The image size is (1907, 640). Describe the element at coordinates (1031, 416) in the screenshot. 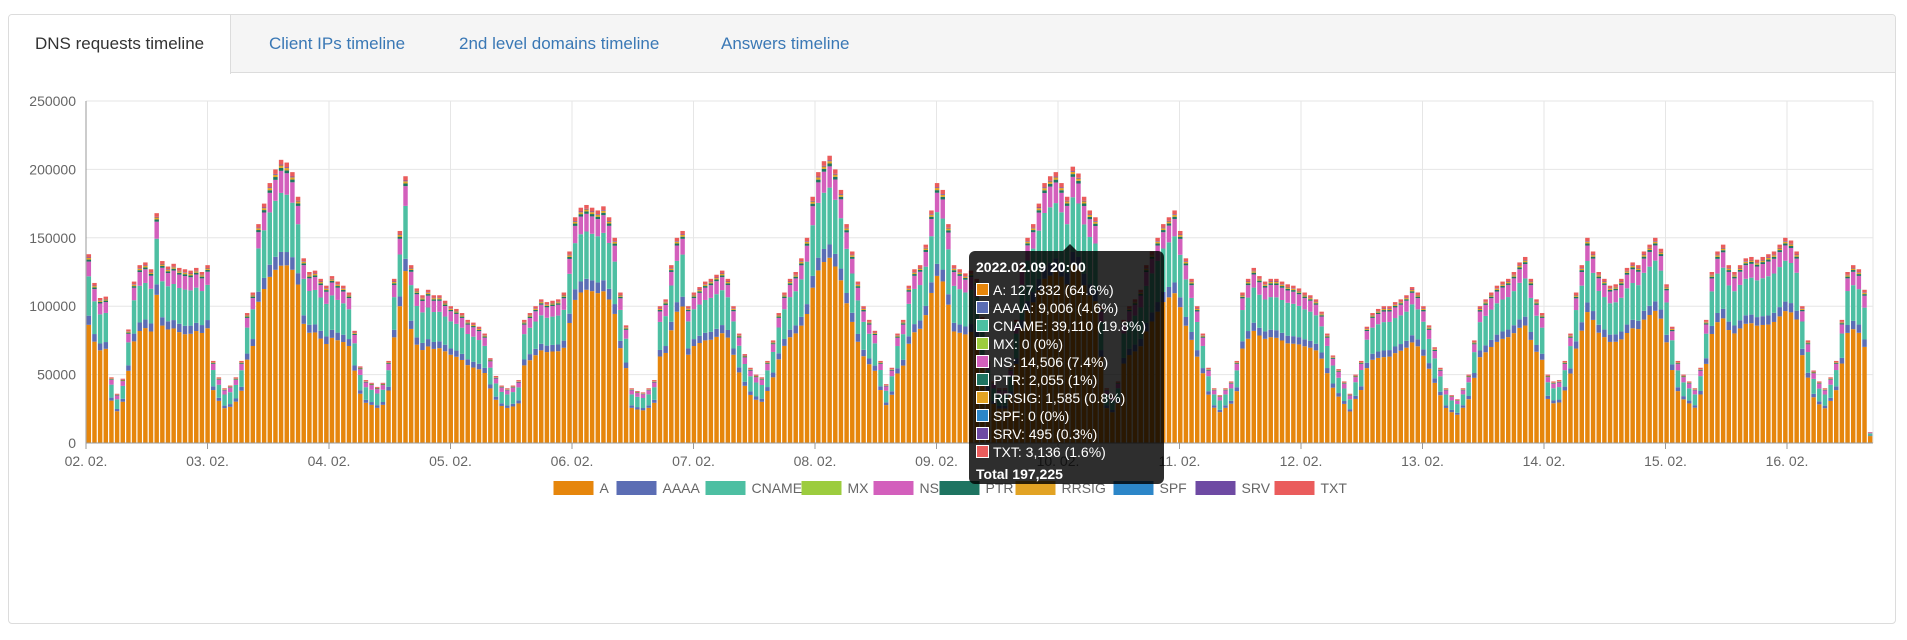

I see `tooltip-row-label: SPF: 0 (0%)` at that location.